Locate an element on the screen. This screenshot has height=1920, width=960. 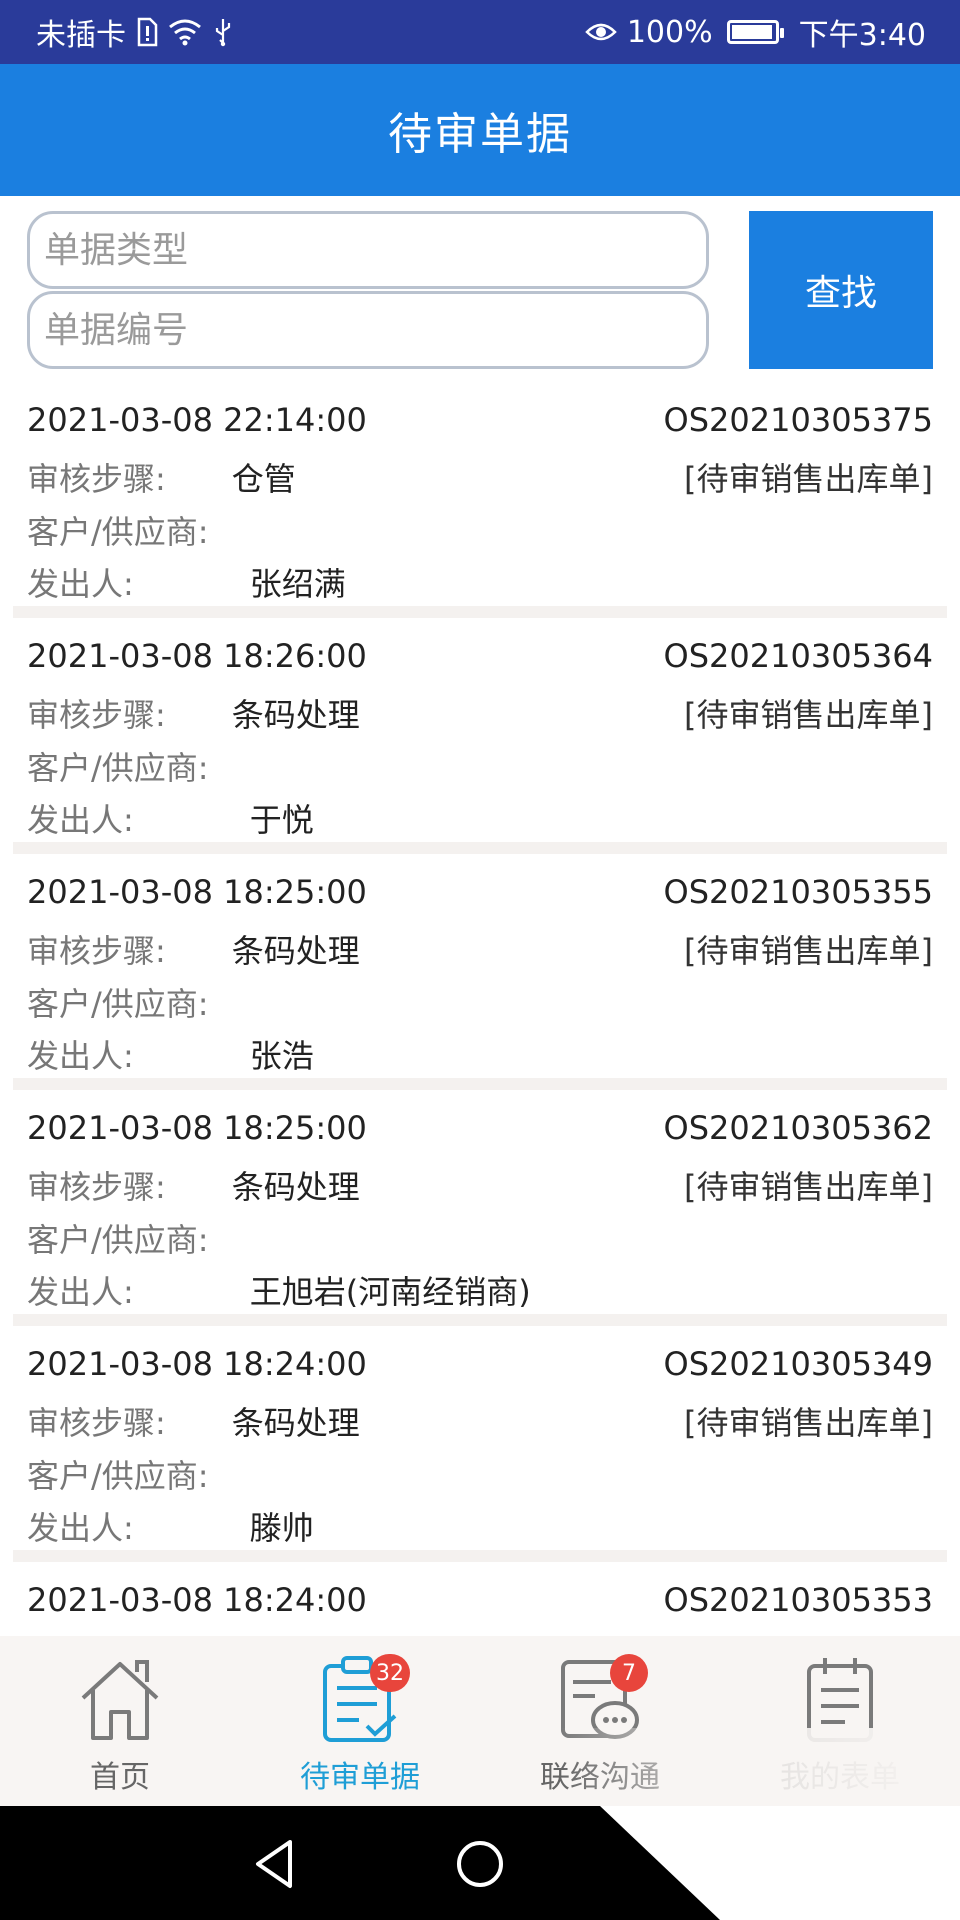
tab-label: 我的表单 is located at coordinates (840, 1777).